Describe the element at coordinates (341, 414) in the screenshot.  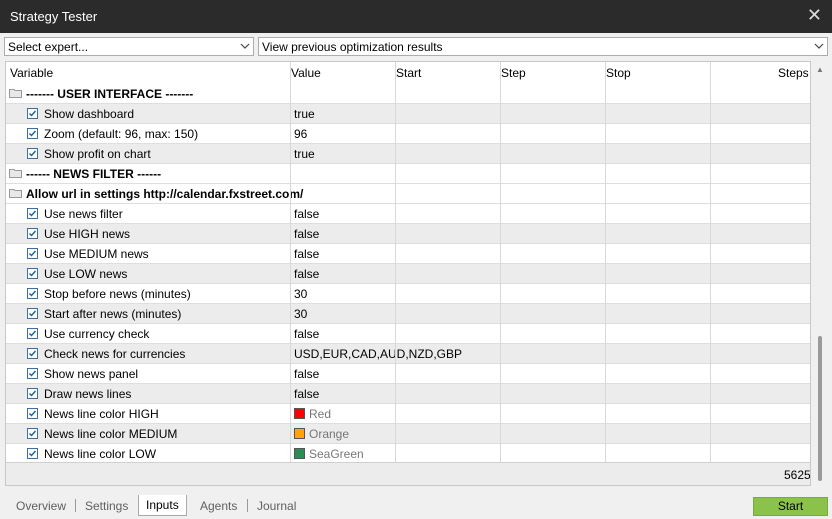
I see `color-value: Red` at that location.